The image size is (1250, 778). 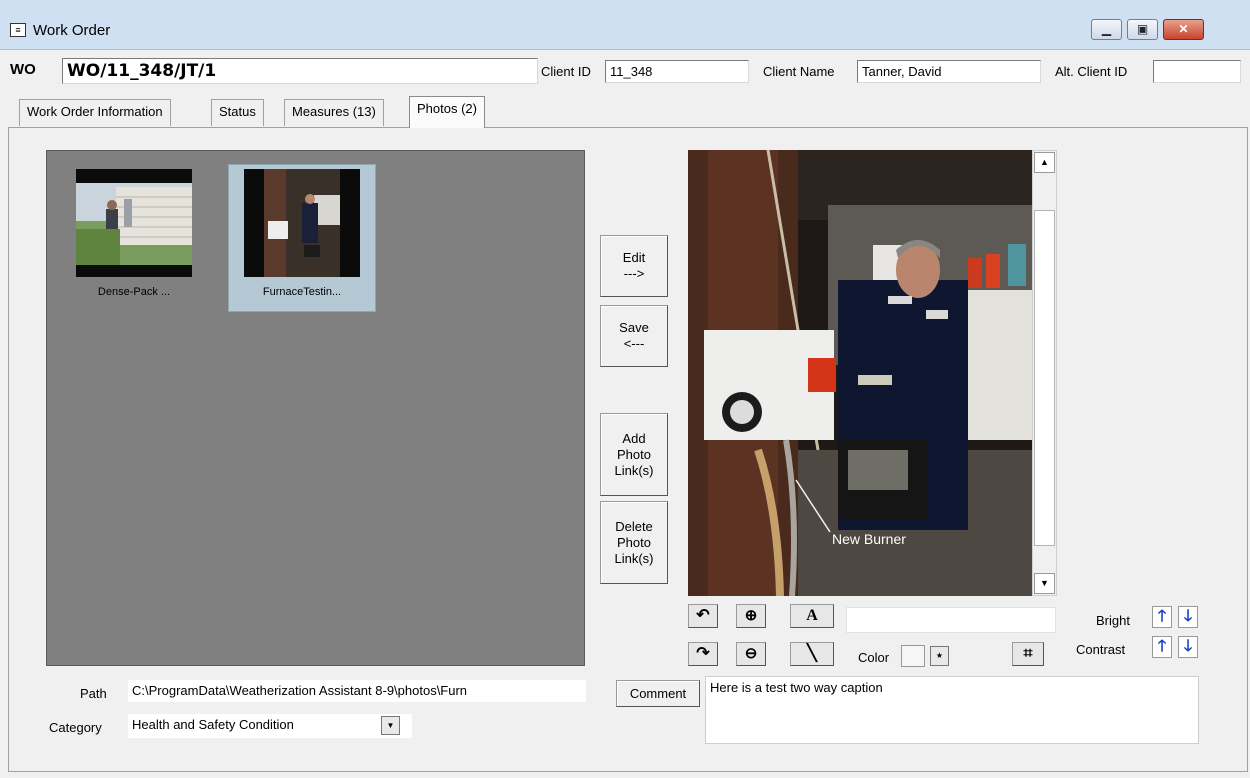 What do you see at coordinates (1188, 647) in the screenshot?
I see `contrast-down-icon: 🡓` at bounding box center [1188, 647].